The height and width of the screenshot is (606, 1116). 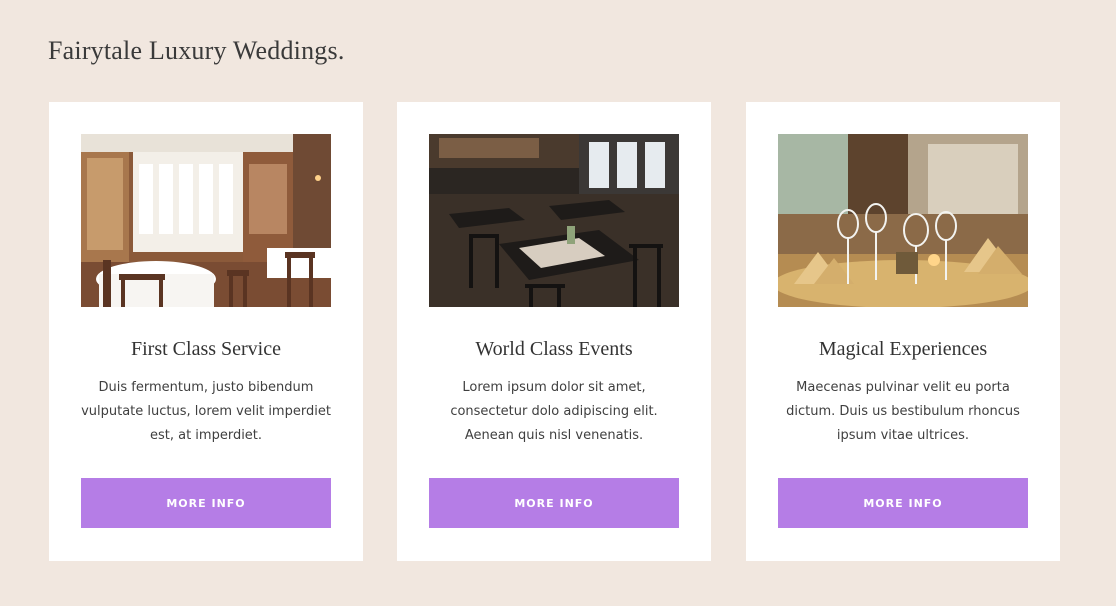 I want to click on page-heading: Fairytale Luxury Weddings., so click(x=196, y=50).